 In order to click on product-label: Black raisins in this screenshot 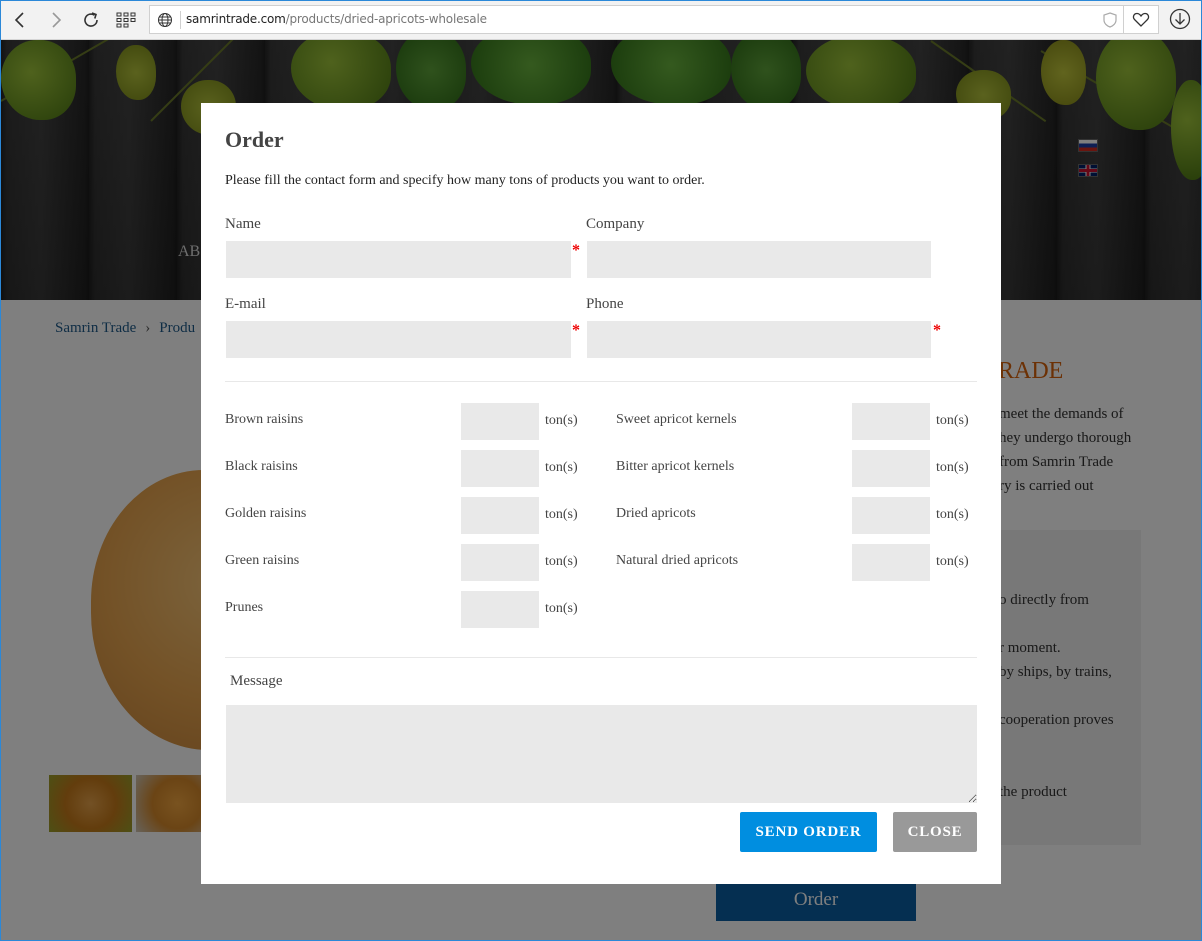, I will do `click(261, 466)`.